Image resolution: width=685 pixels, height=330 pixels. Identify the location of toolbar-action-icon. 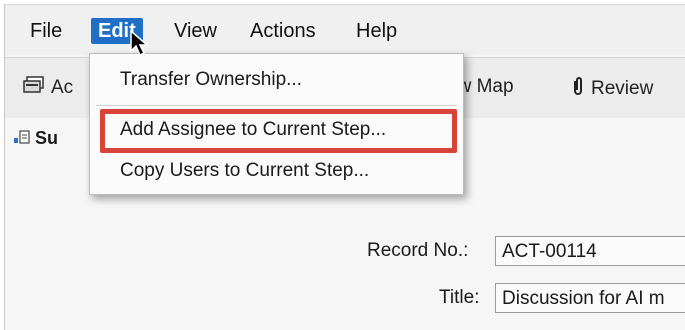
(34, 88).